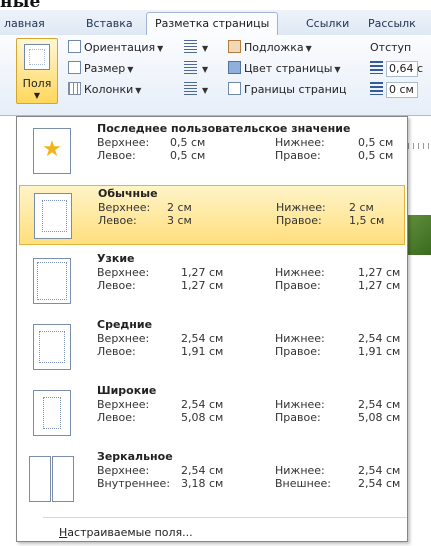  What do you see at coordinates (109, 89) in the screenshot?
I see `columns-label: Колонки` at bounding box center [109, 89].